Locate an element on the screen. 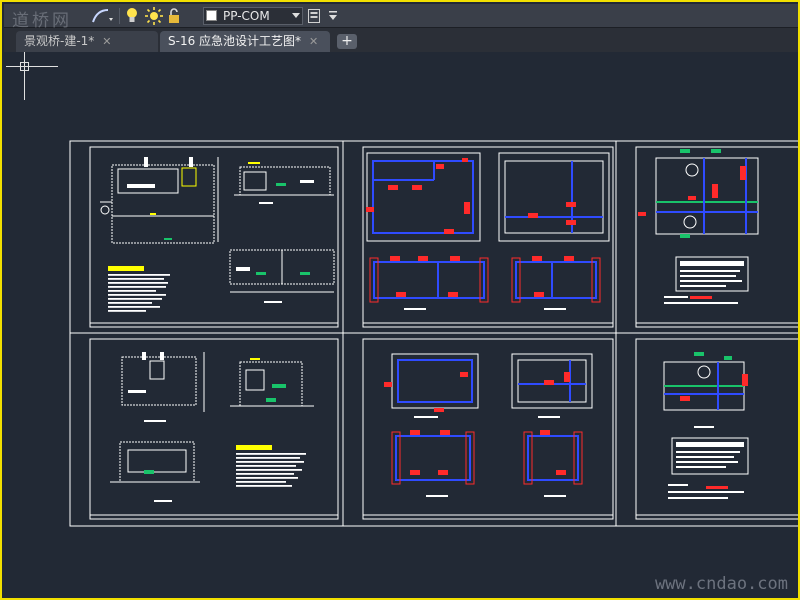  site-url-watermark: www.cndao.com is located at coordinates (721, 584).